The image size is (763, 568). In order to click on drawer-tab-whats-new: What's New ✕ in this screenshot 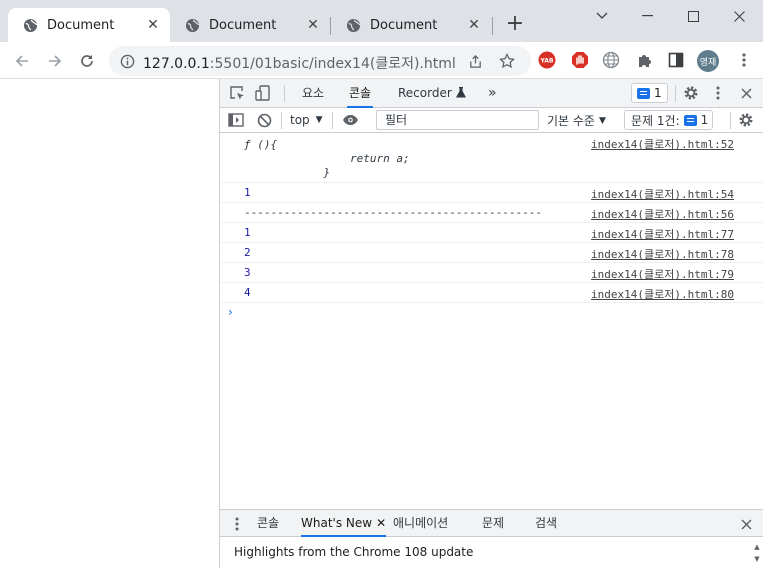, I will do `click(344, 523)`.